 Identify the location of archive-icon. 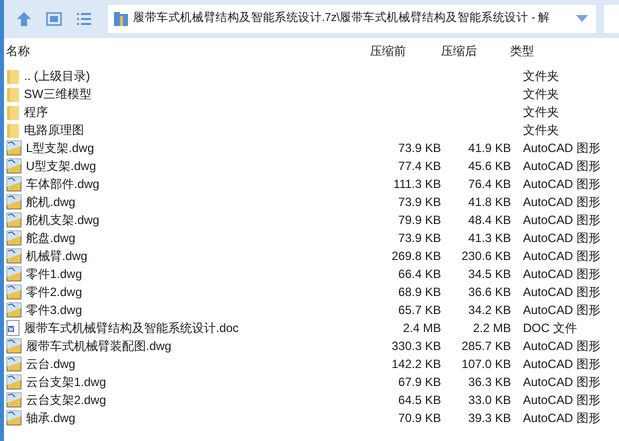
(121, 19).